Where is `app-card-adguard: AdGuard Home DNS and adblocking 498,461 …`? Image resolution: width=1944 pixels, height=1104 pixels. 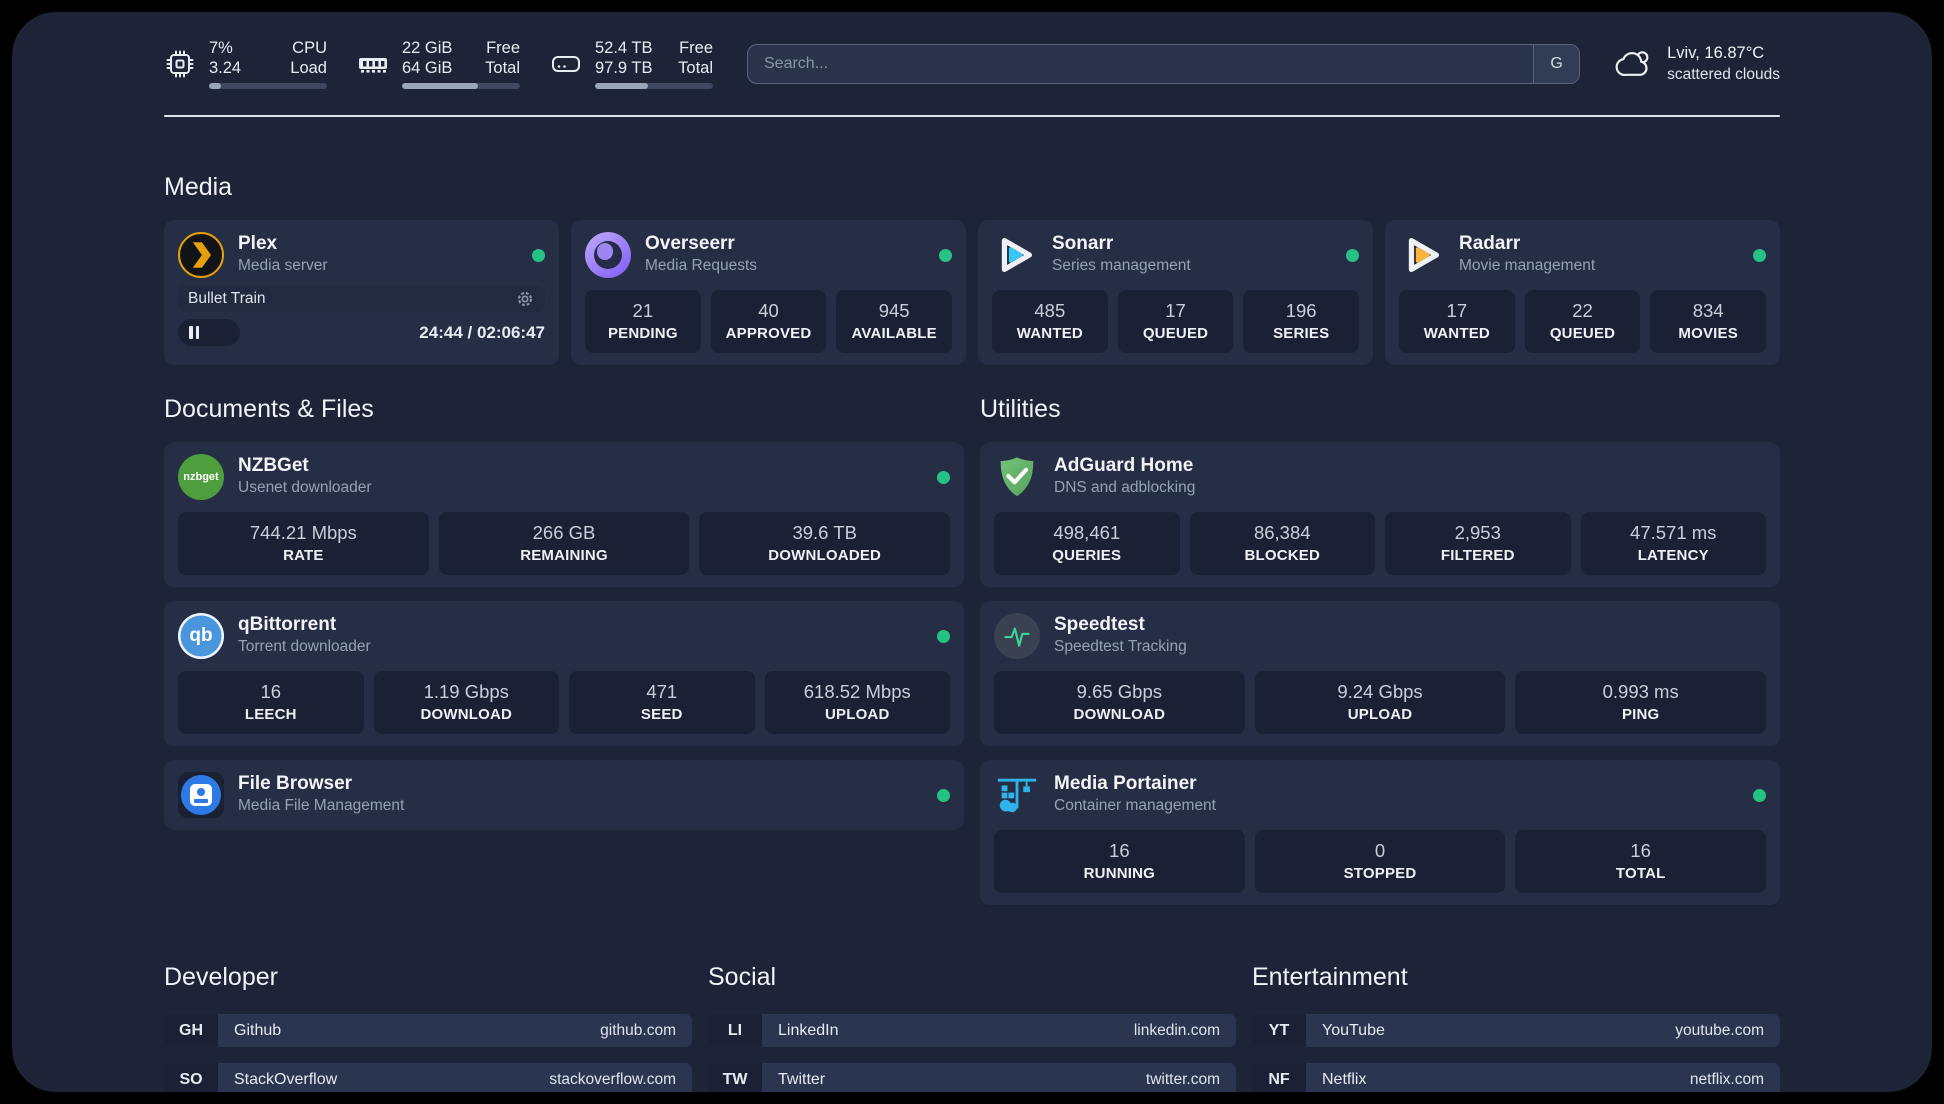
app-card-adguard: AdGuard Home DNS and adblocking 498,461 … is located at coordinates (1380, 514).